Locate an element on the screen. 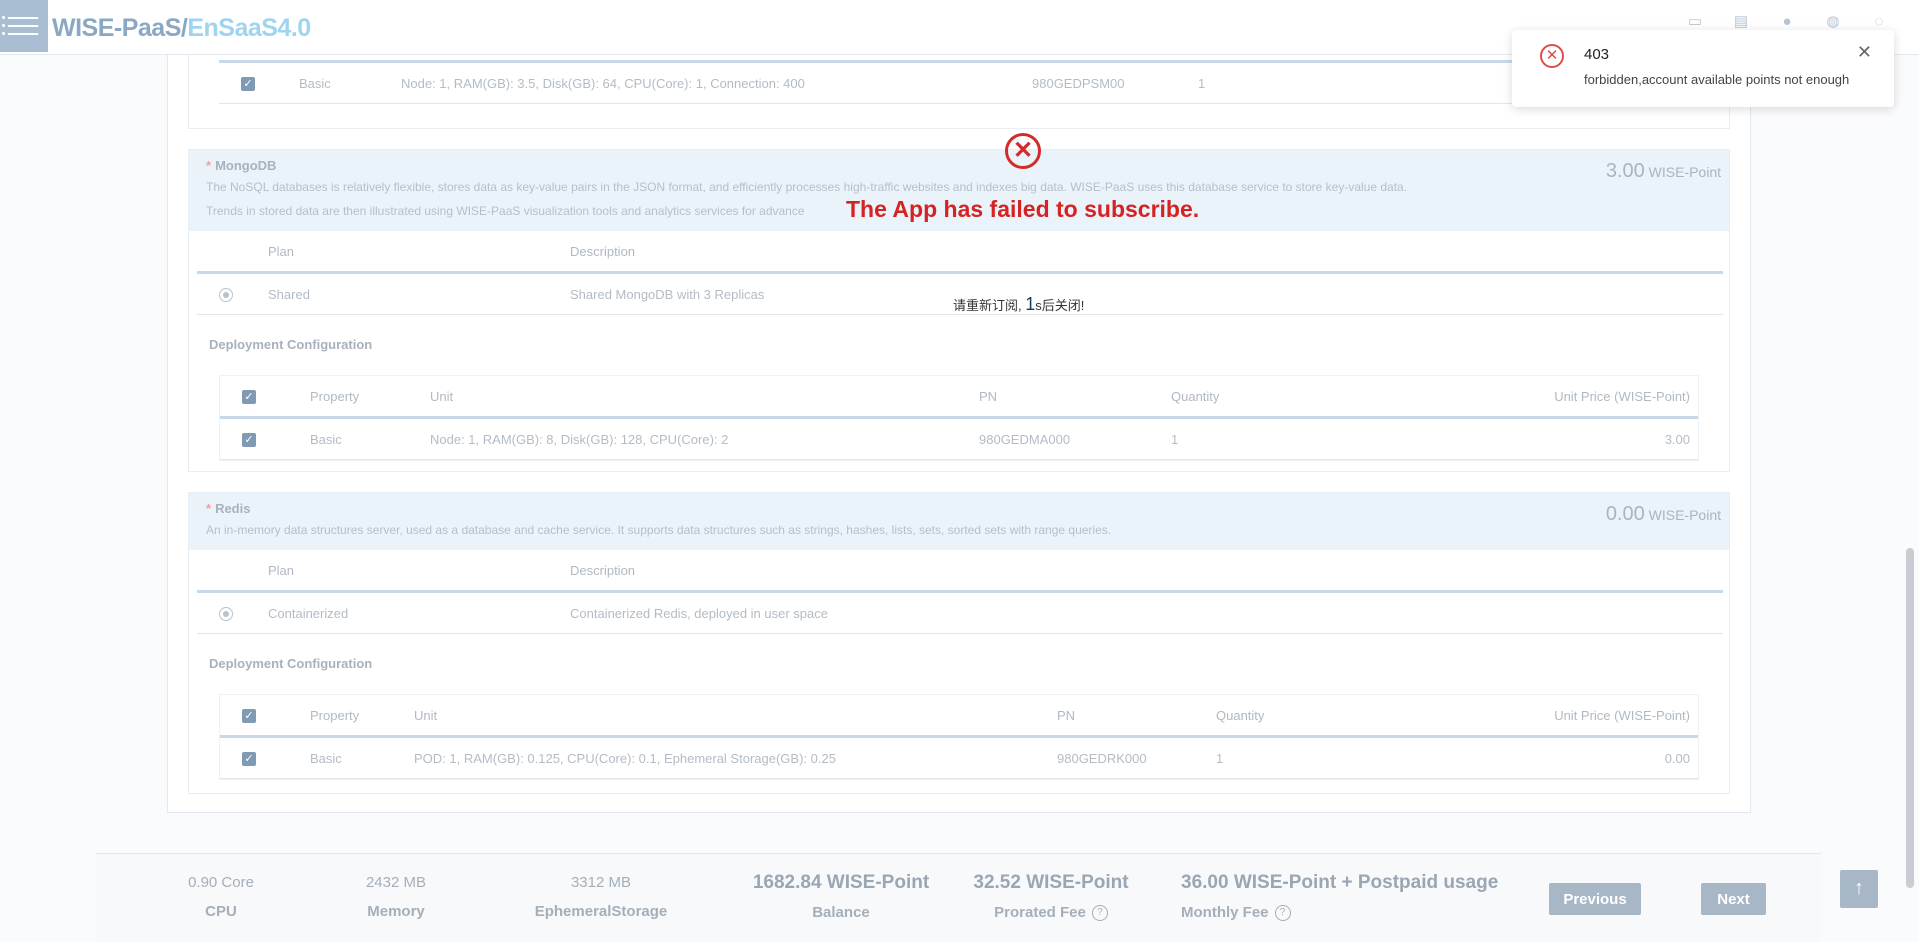 This screenshot has width=1919, height=942. plan-name: Containerized is located at coordinates (418, 612).